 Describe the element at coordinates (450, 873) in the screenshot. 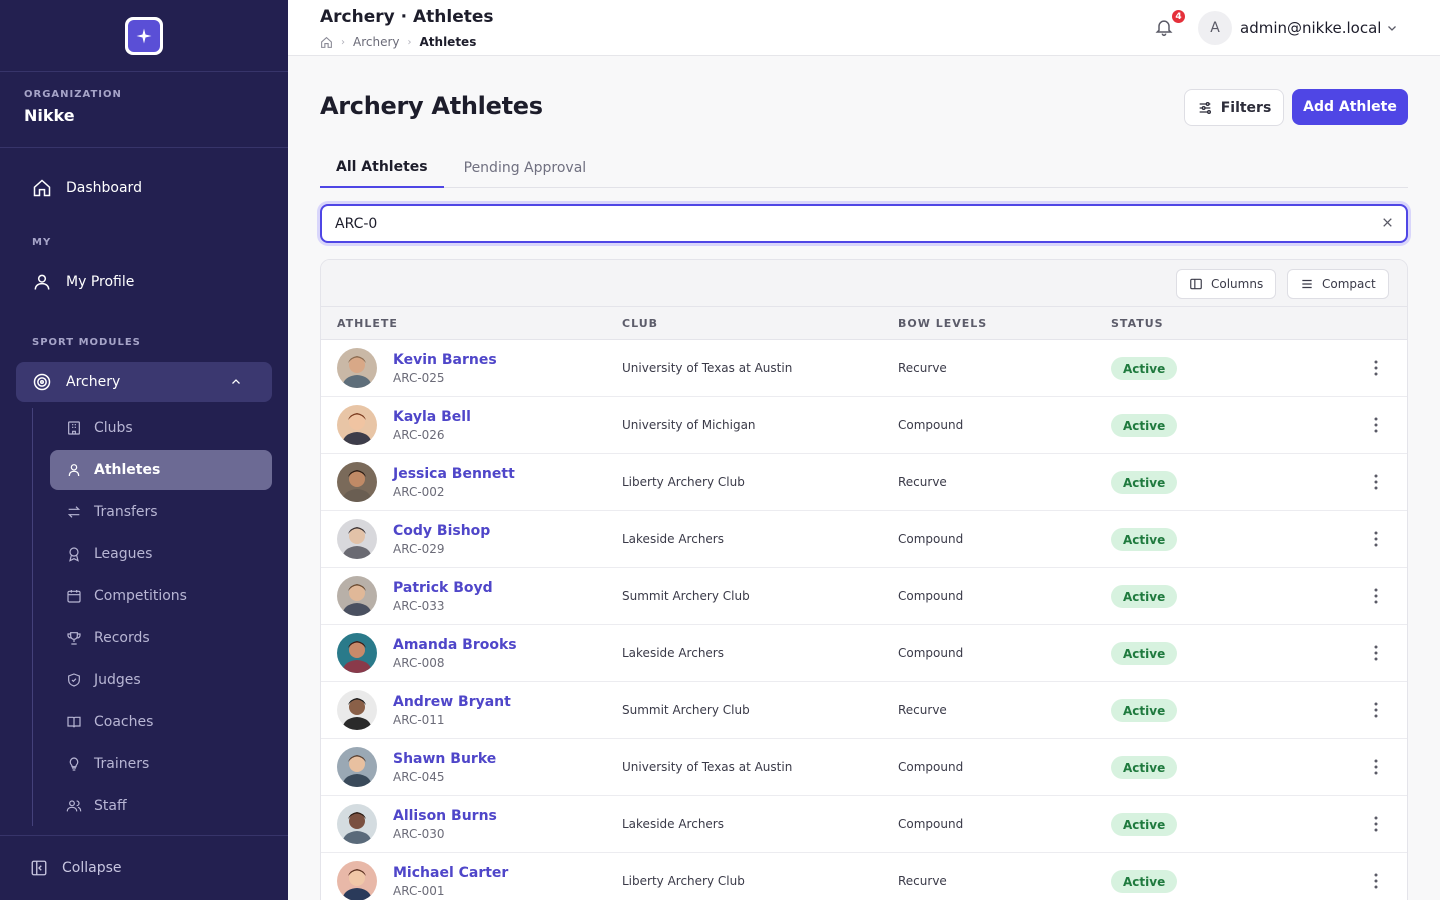

I see `athlete-name-link: Michael Carter` at that location.